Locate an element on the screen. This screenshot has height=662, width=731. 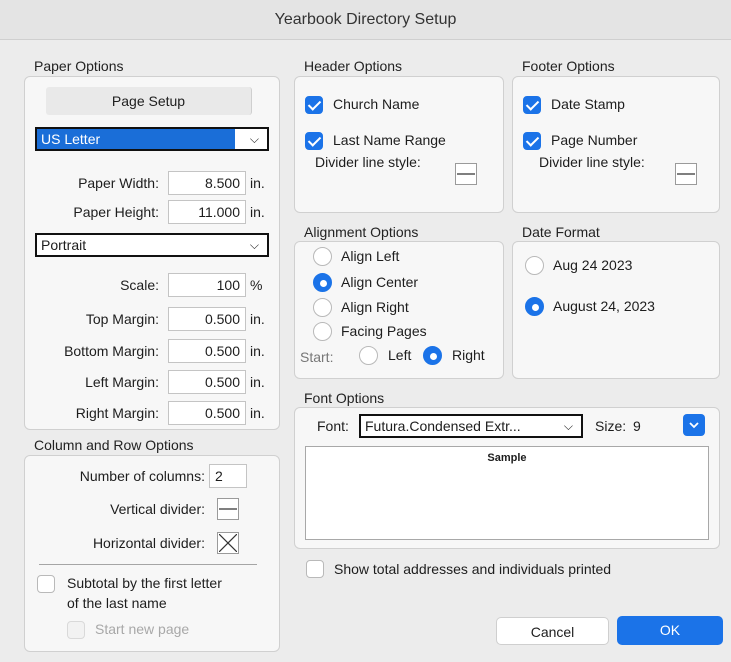
num-columns-input: 2 is located at coordinates (228, 476).